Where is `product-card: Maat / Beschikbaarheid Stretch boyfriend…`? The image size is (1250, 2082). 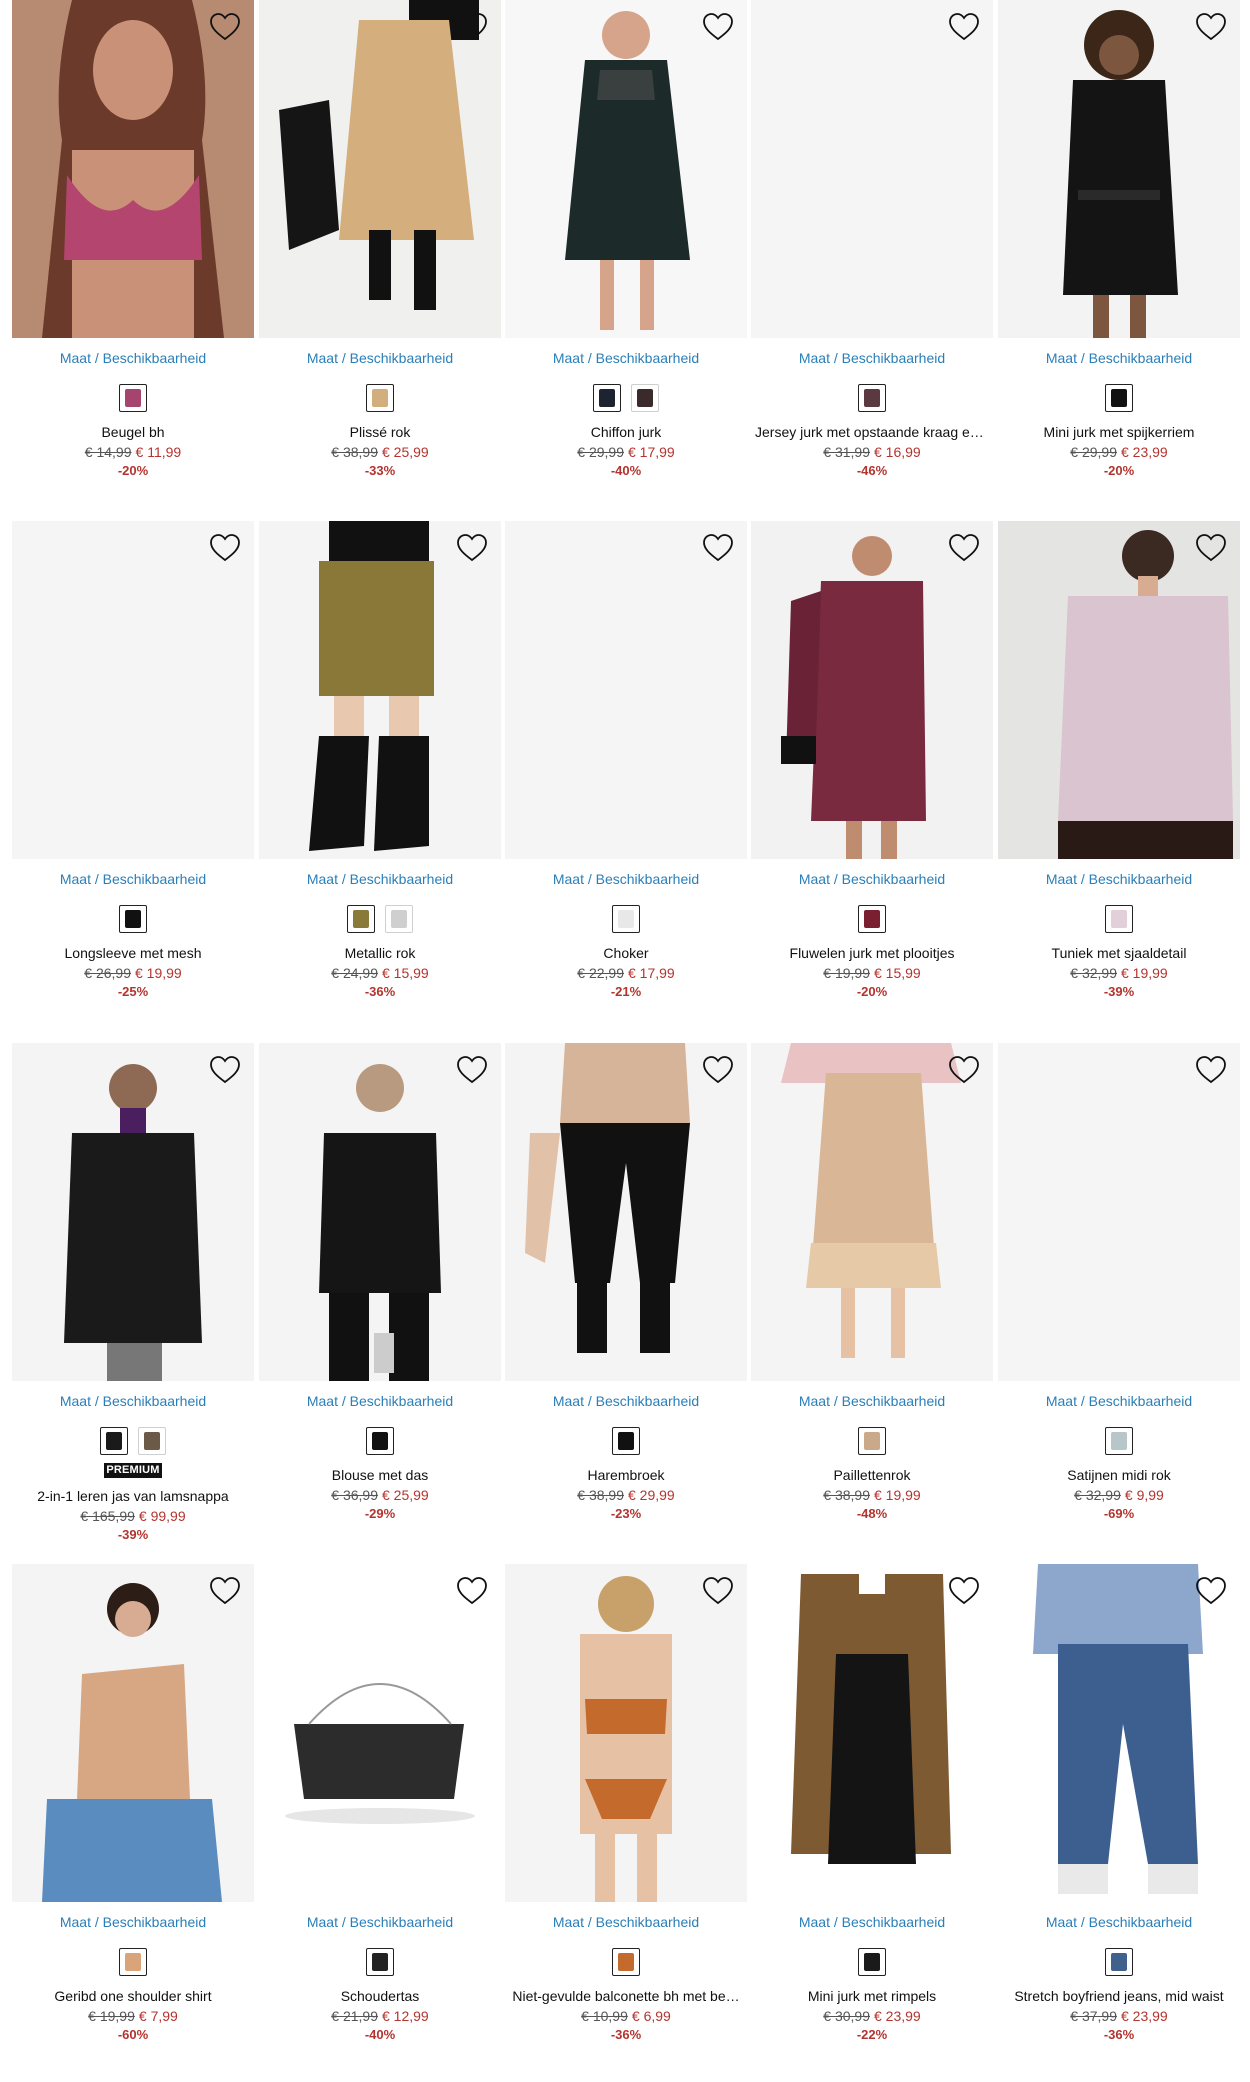
product-card: Maat / Beschikbaarheid Stretch boyfriend… is located at coordinates (1119, 1803).